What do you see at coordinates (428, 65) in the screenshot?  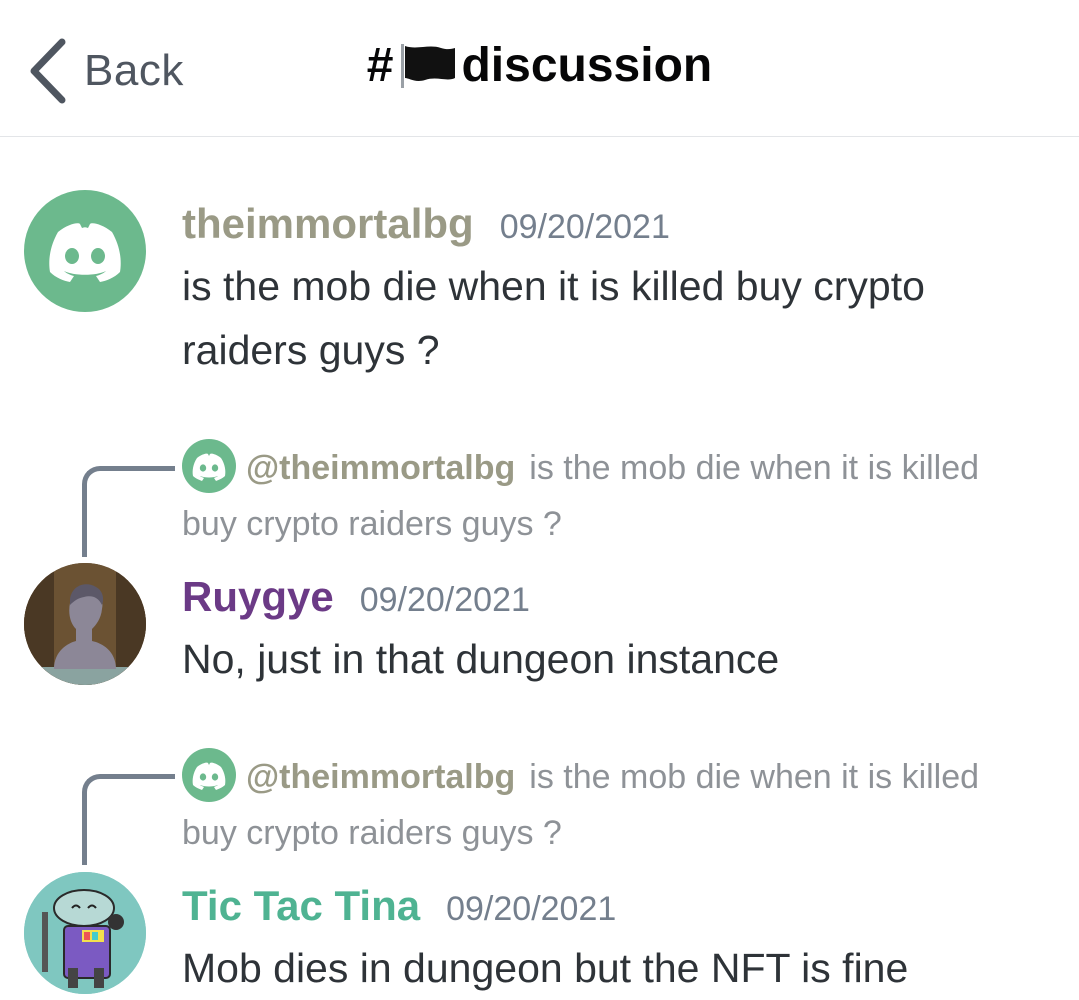 I see `black-flag-icon` at bounding box center [428, 65].